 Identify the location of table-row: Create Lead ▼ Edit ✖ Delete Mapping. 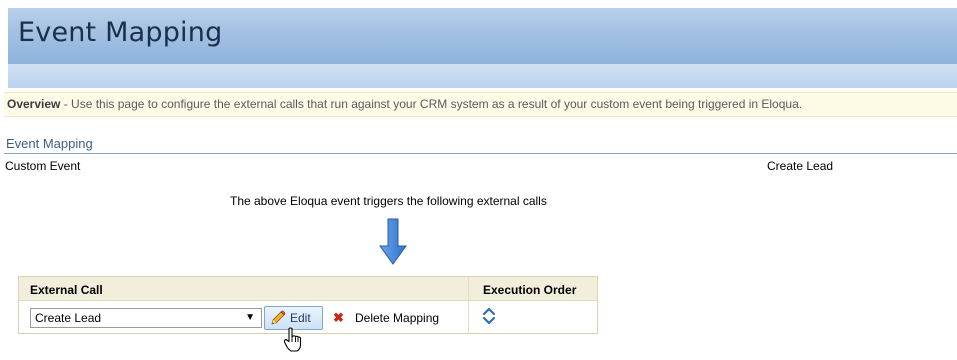
(308, 317).